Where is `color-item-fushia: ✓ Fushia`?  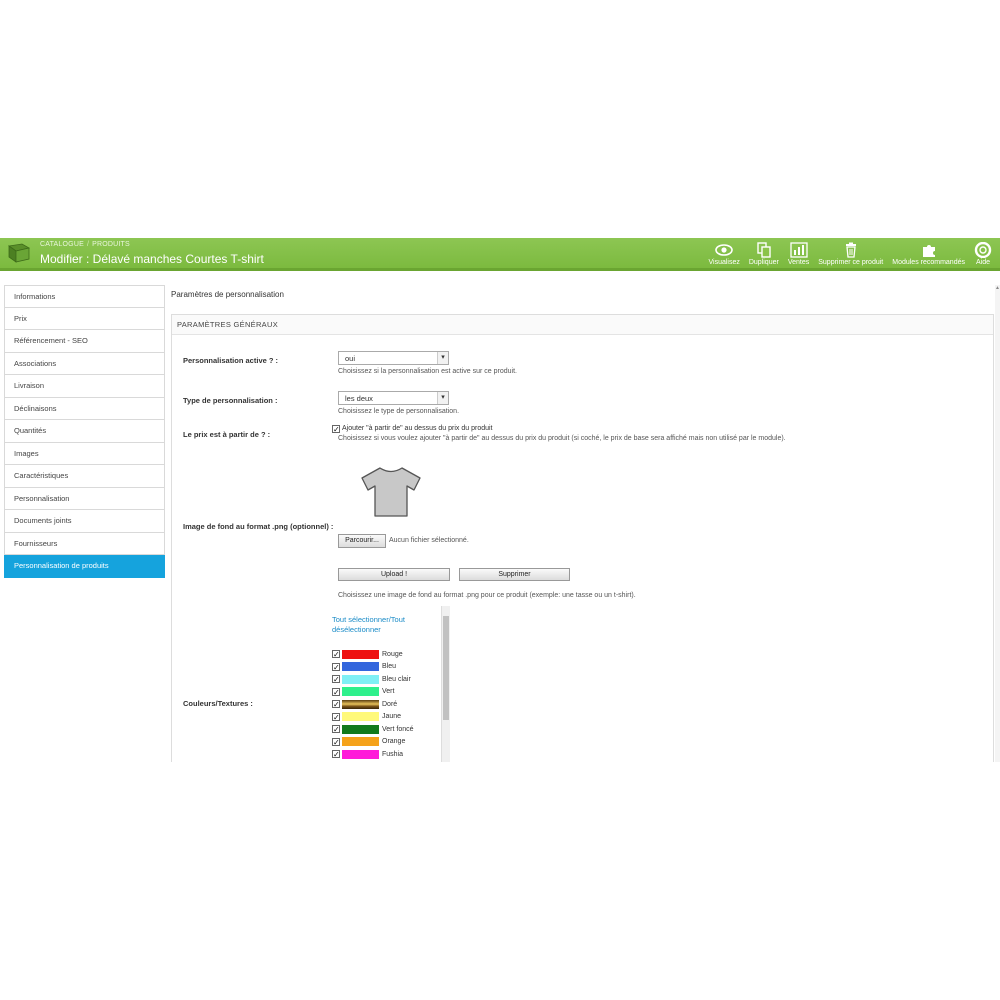 color-item-fushia: ✓ Fushia is located at coordinates (367, 754).